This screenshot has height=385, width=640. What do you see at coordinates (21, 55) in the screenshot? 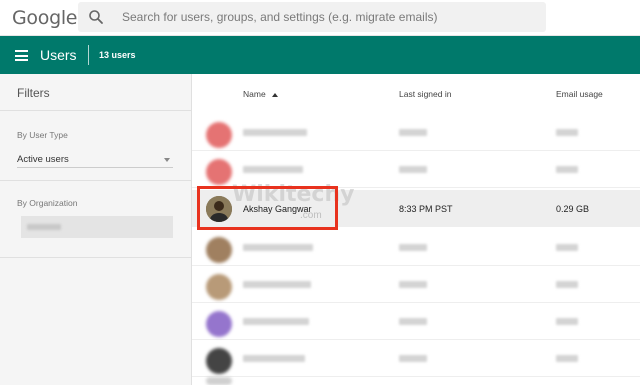
I see `menu-icon` at bounding box center [21, 55].